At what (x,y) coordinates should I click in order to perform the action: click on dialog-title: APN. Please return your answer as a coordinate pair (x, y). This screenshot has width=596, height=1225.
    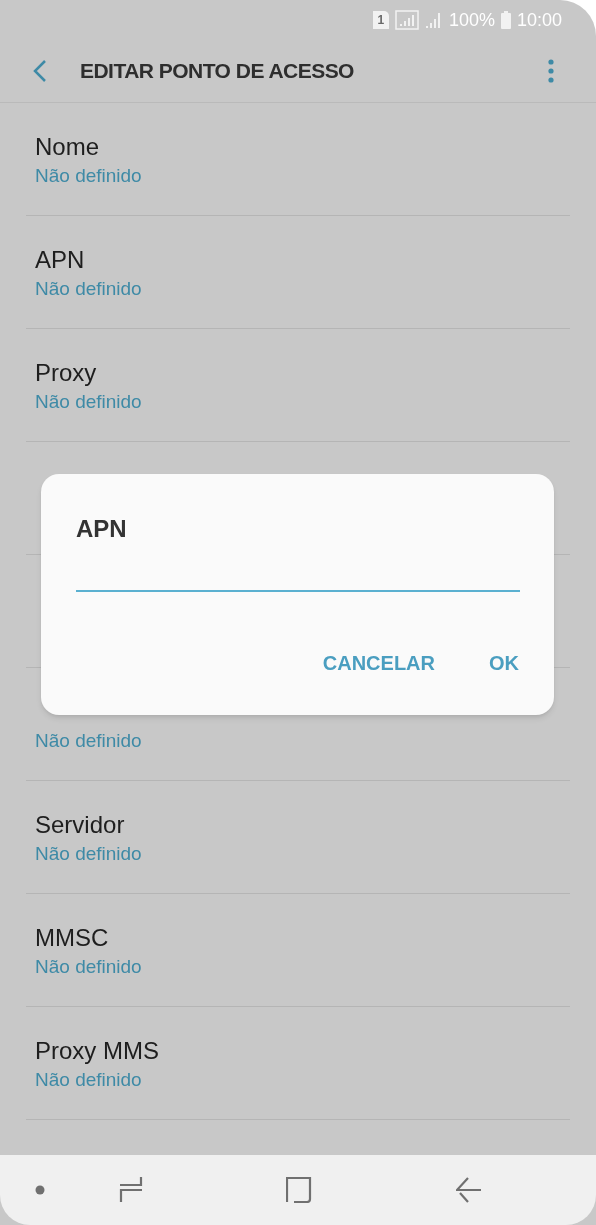
    Looking at the image, I should click on (101, 529).